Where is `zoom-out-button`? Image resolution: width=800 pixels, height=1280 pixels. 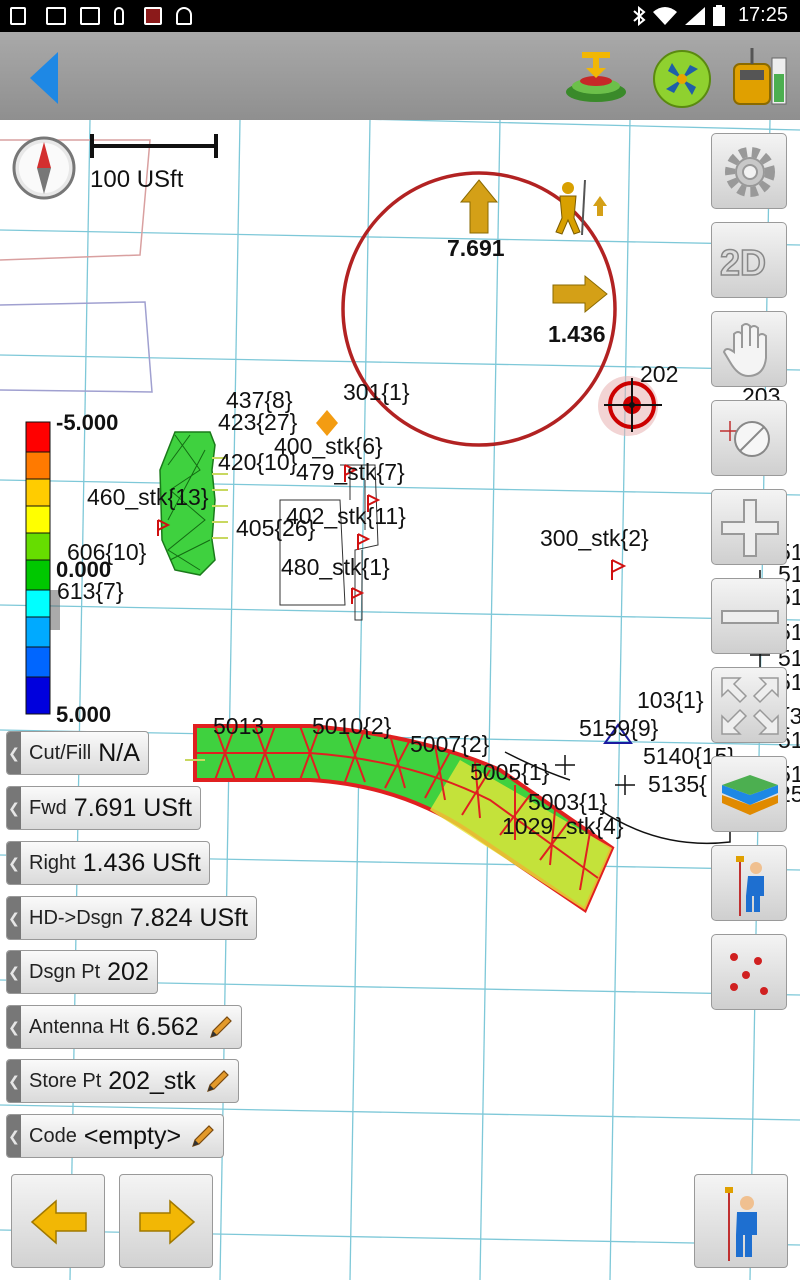 zoom-out-button is located at coordinates (749, 616).